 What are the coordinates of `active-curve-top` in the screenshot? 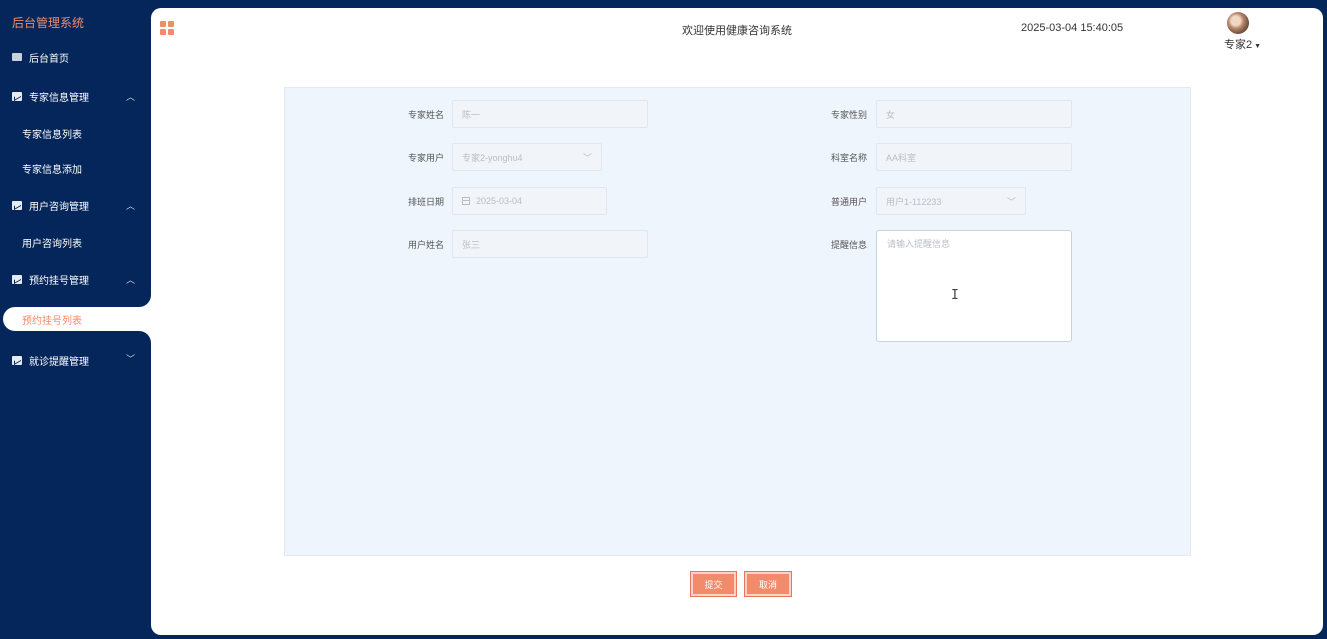 It's located at (145, 301).